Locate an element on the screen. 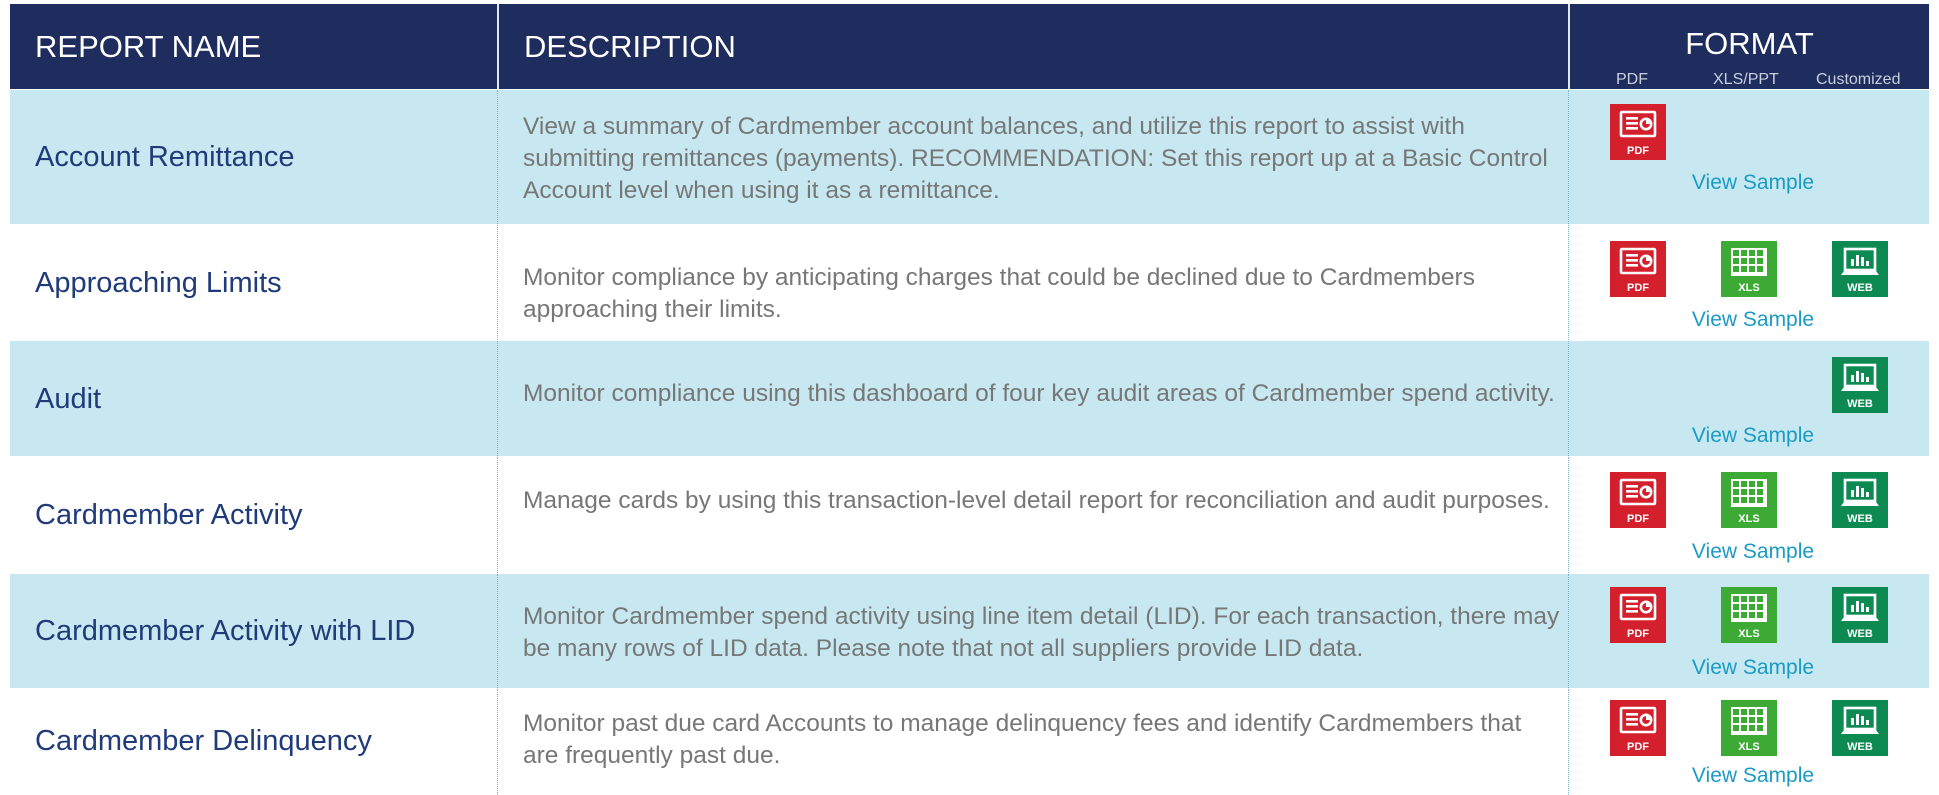  format-col-pdf: PDF is located at coordinates (1632, 79).